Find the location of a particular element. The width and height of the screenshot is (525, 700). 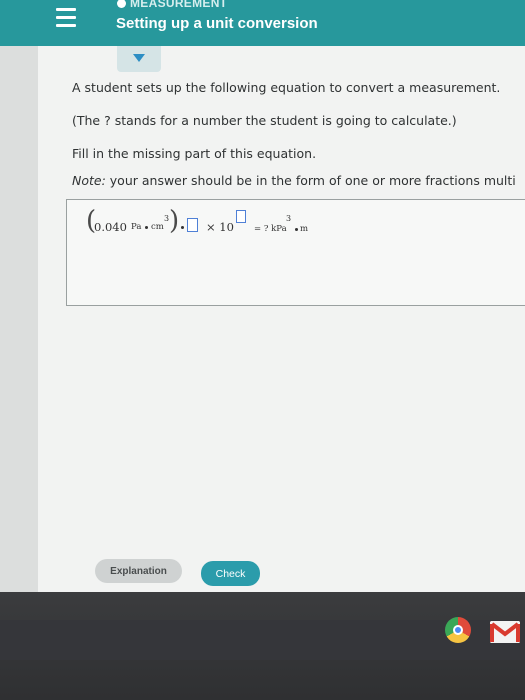

breadcrumb-label: MEASUREMENT is located at coordinates (179, 5).